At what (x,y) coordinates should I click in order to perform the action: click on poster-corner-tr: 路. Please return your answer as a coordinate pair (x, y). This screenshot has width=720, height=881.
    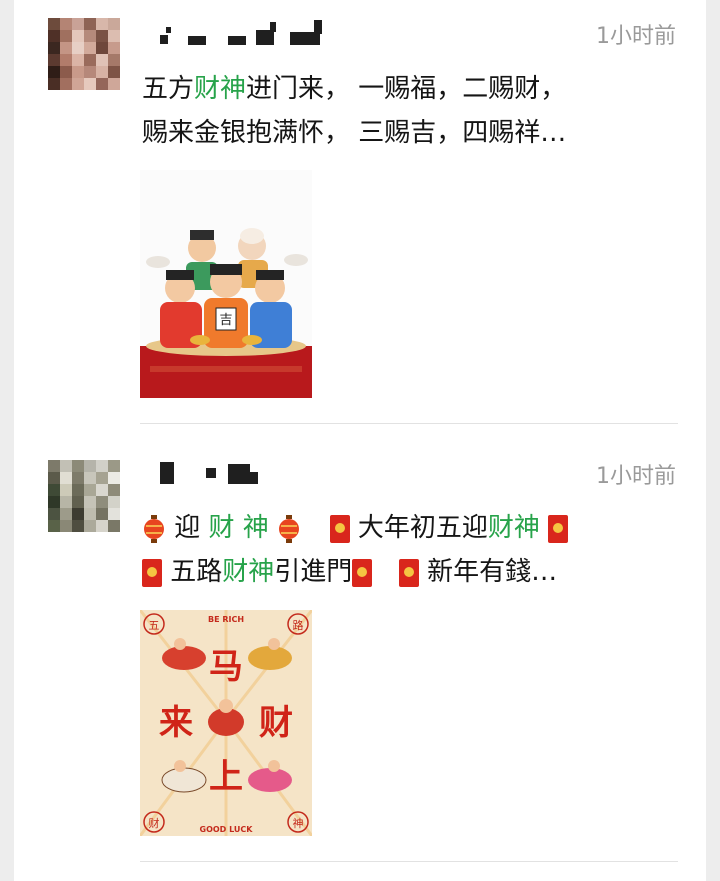
    Looking at the image, I should click on (298, 625).